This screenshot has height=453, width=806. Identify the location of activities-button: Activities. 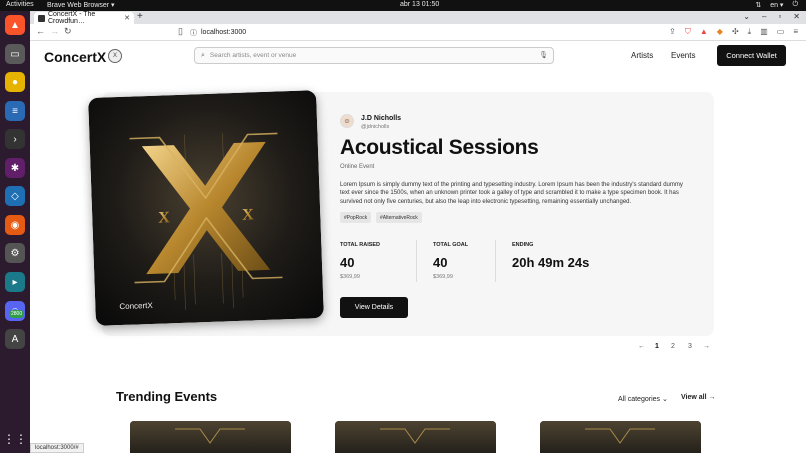
(20, 4).